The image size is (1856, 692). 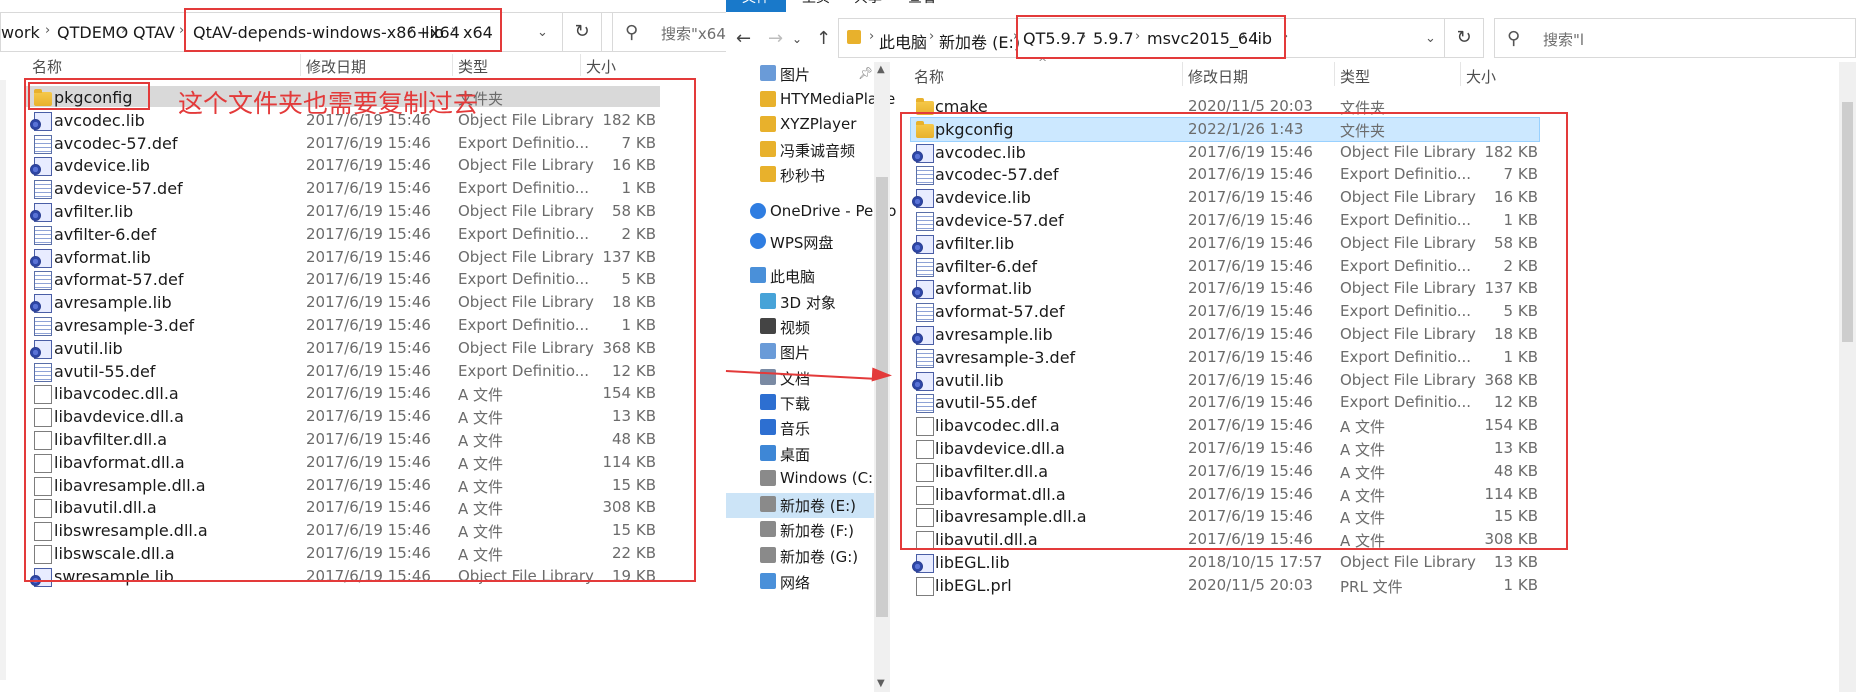 I want to click on breadcrumb-qtav: QTAV, so click(x=154, y=32).